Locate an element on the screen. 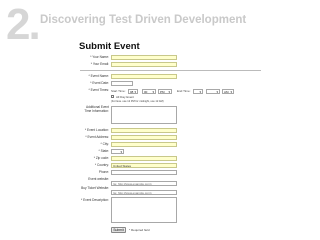 This screenshot has height=240, width=320. your-name-input is located at coordinates (144, 57).